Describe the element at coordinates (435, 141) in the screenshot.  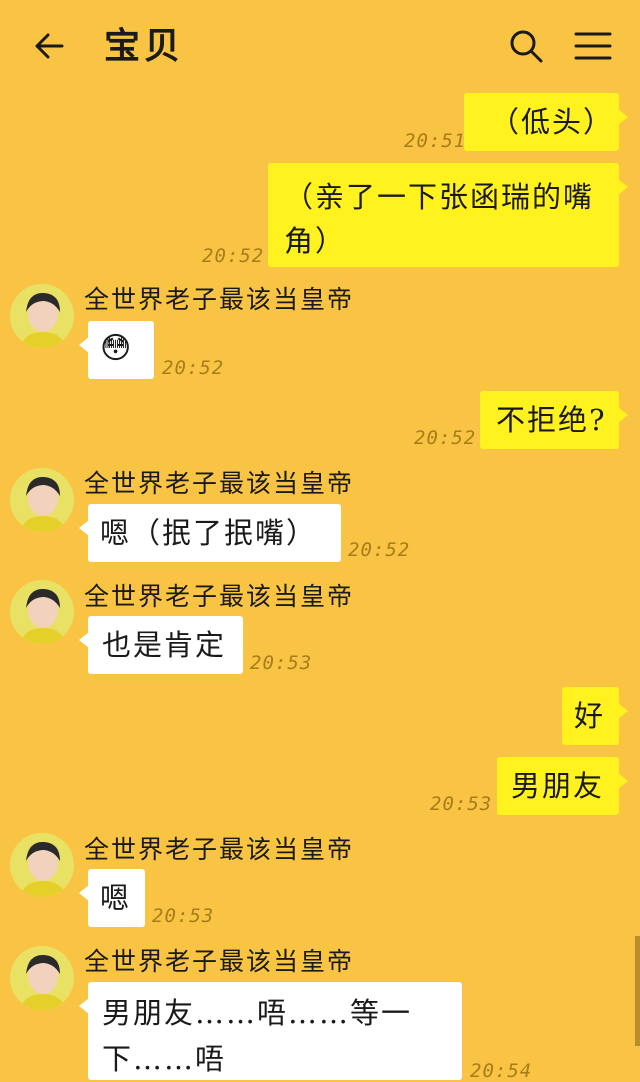
I see `message-timestamp: 20:51` at that location.